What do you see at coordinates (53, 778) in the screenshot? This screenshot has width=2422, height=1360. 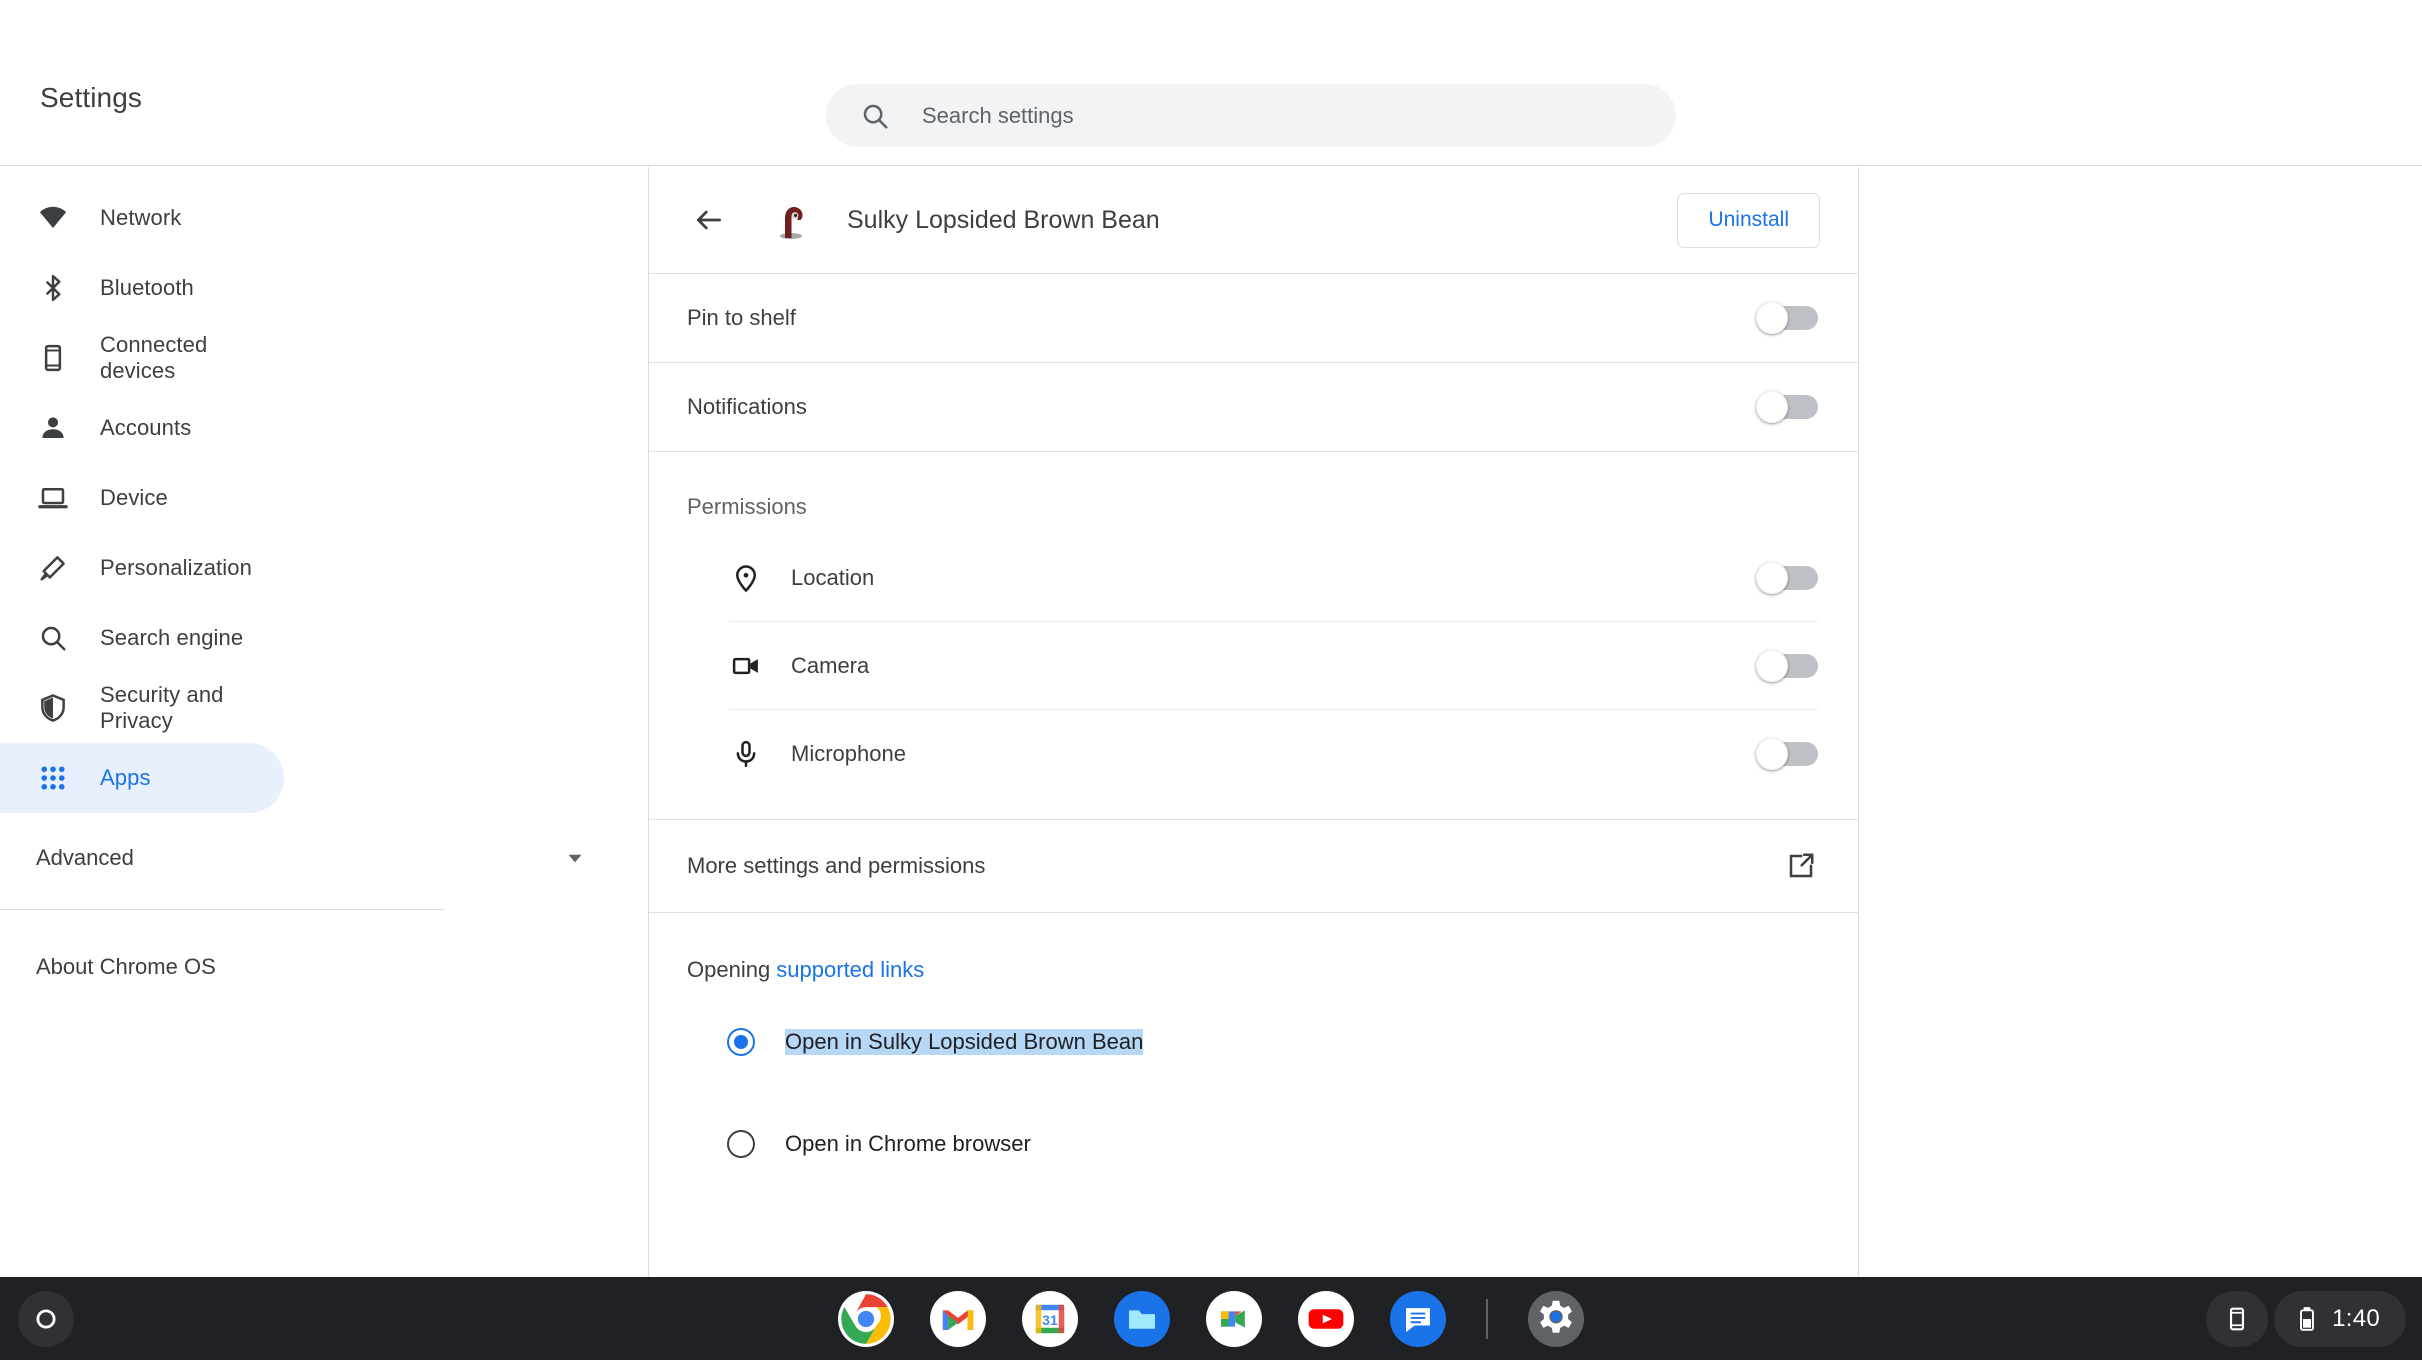 I see `apps-grid-icon` at bounding box center [53, 778].